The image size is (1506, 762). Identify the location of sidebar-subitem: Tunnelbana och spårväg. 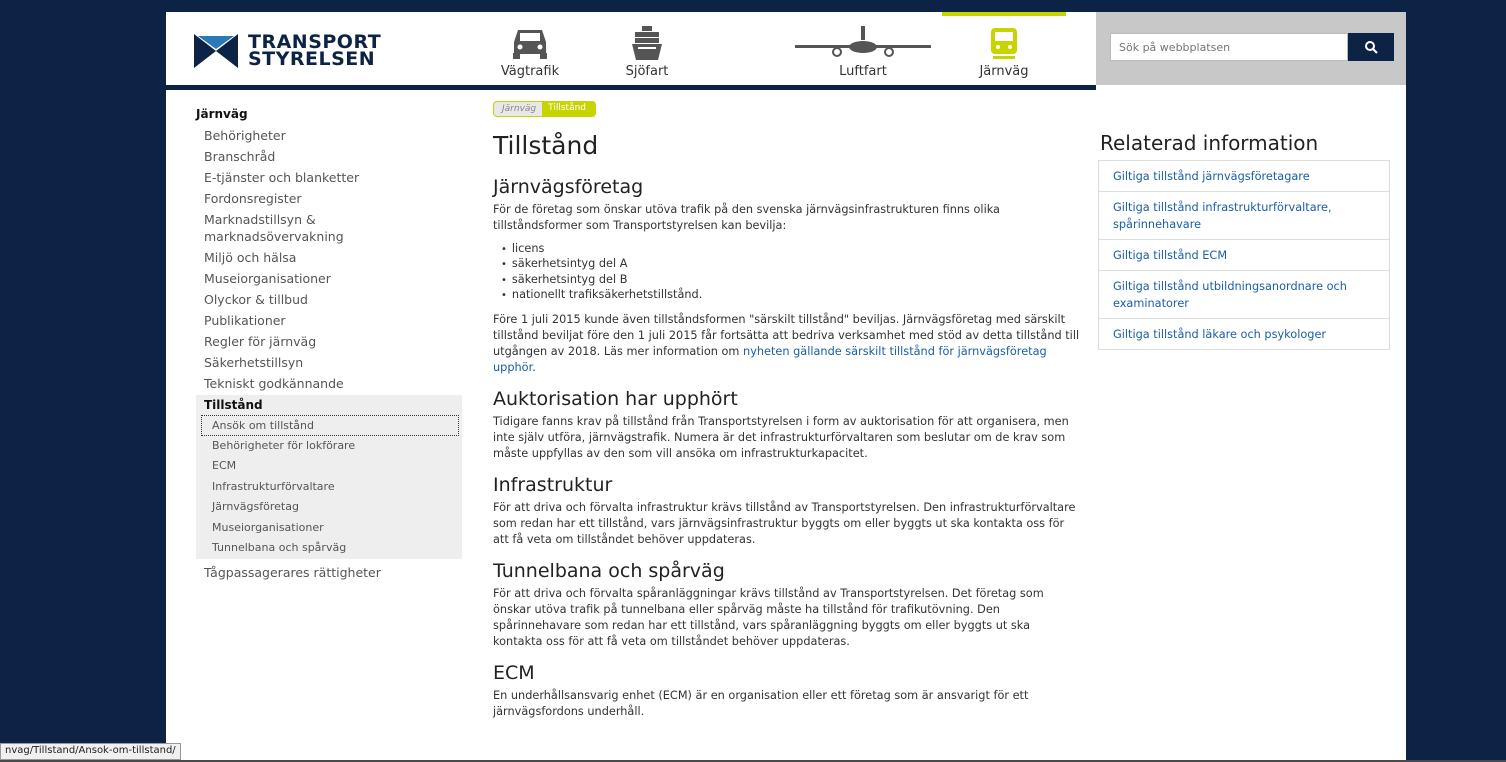
(329, 548).